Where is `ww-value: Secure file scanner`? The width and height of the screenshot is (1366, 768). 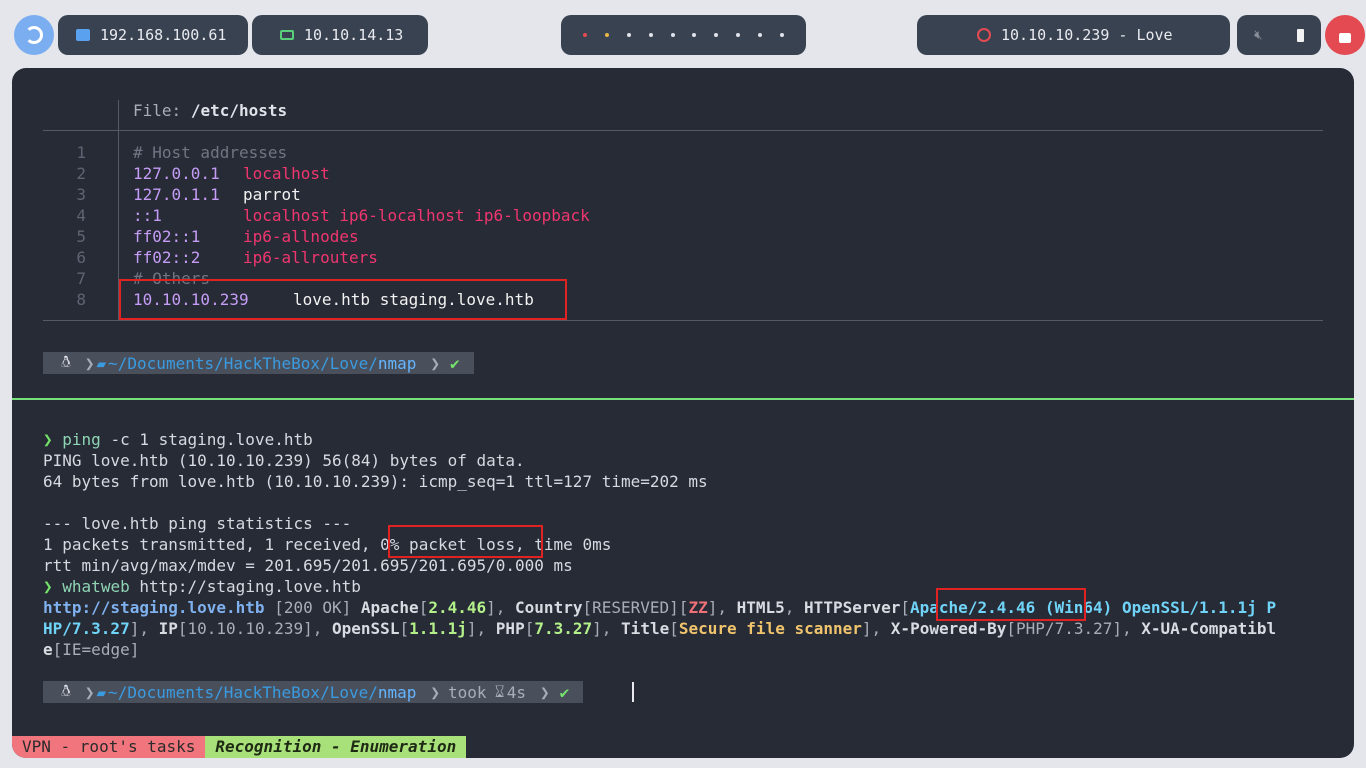
ww-value: Secure file scanner is located at coordinates (770, 628).